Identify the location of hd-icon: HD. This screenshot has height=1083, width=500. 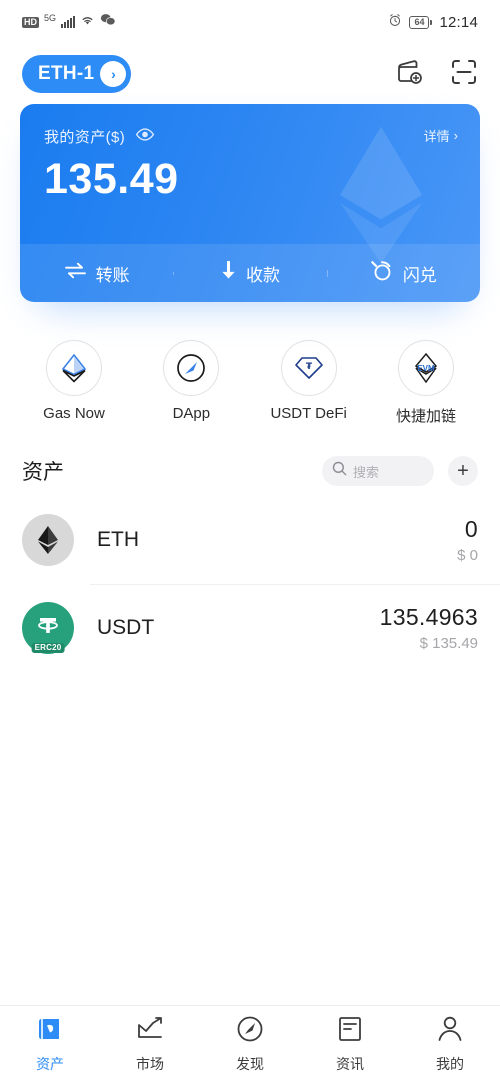
(30, 22).